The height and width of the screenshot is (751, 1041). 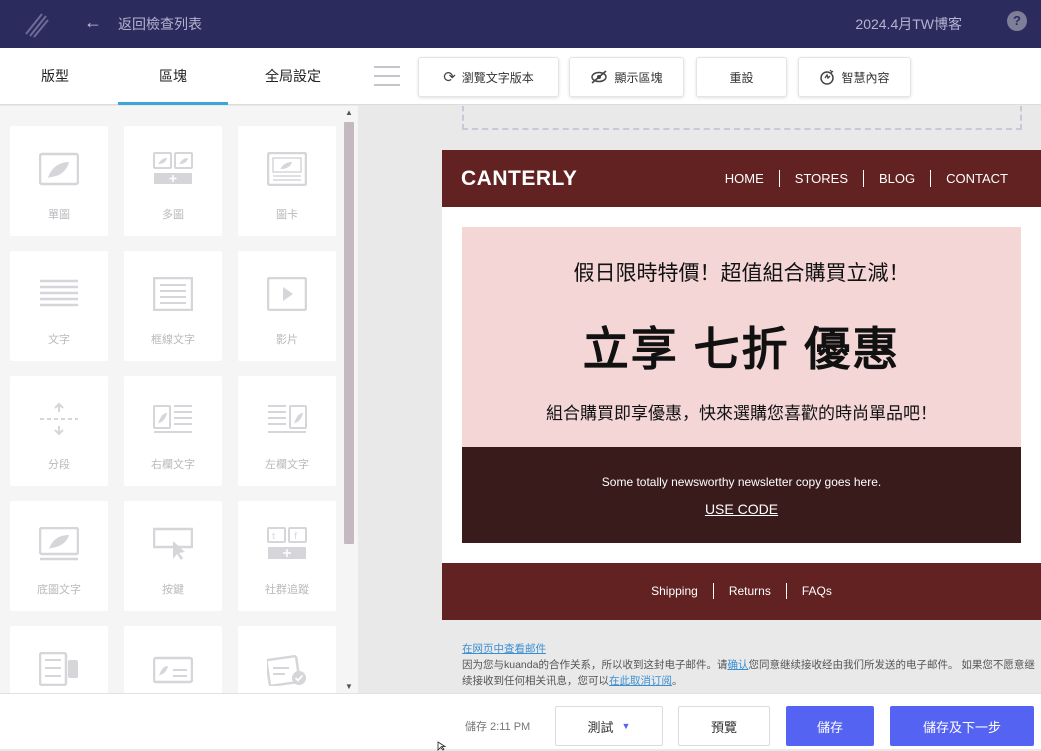 I want to click on test-dropdown-button: 測試 ▼, so click(x=609, y=726).